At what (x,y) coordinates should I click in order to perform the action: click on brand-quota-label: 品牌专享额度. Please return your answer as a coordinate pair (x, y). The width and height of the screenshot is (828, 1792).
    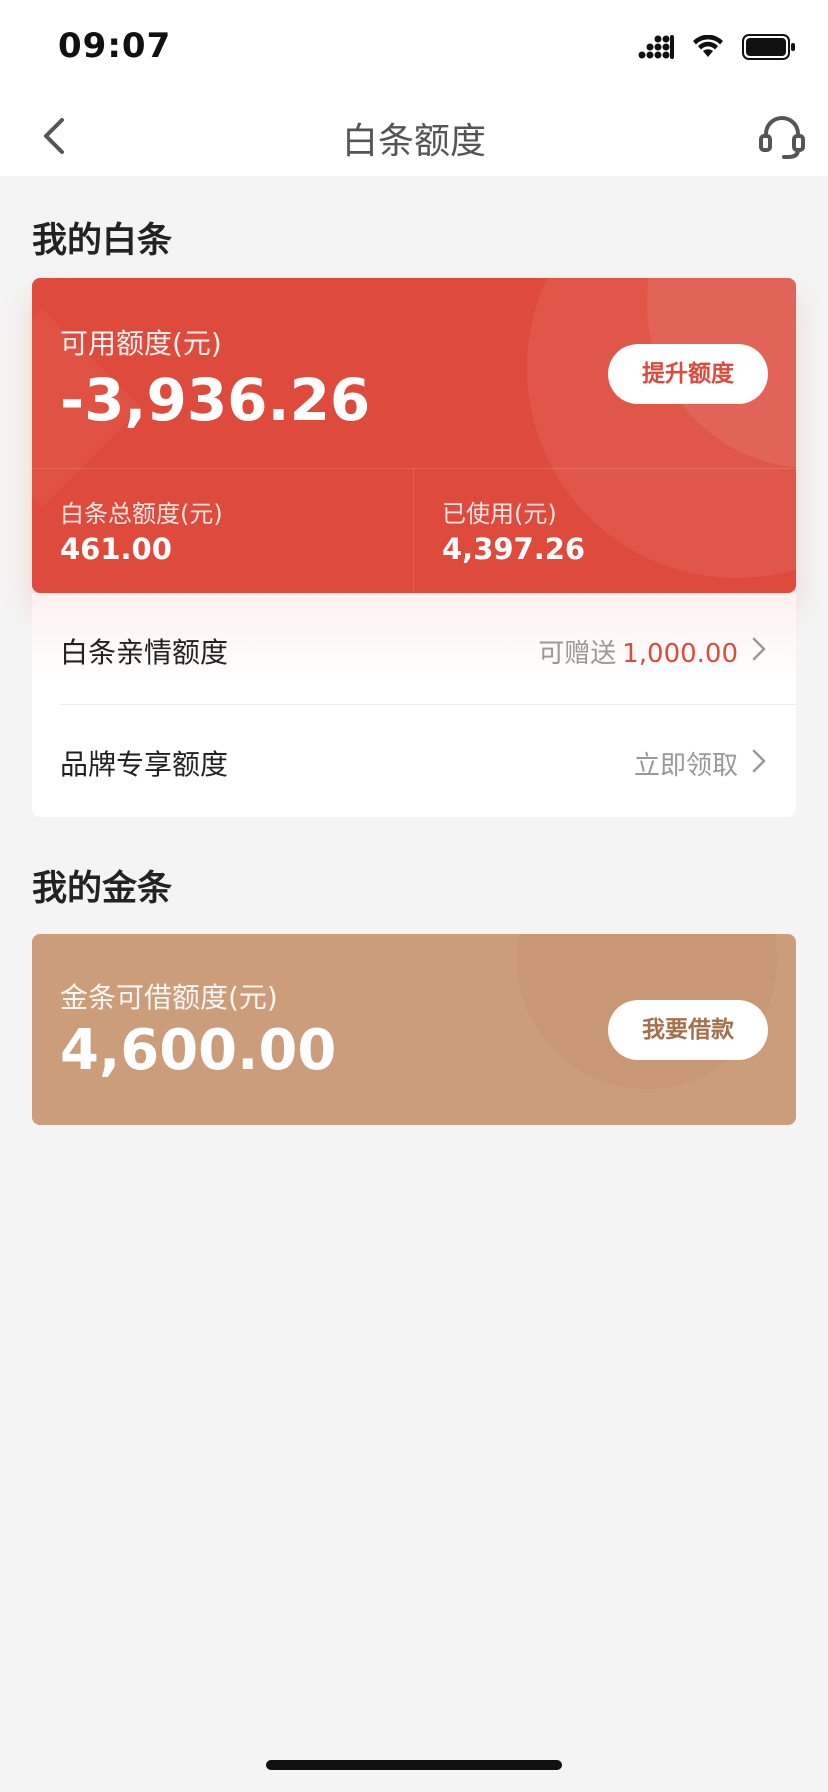
    Looking at the image, I should click on (144, 764).